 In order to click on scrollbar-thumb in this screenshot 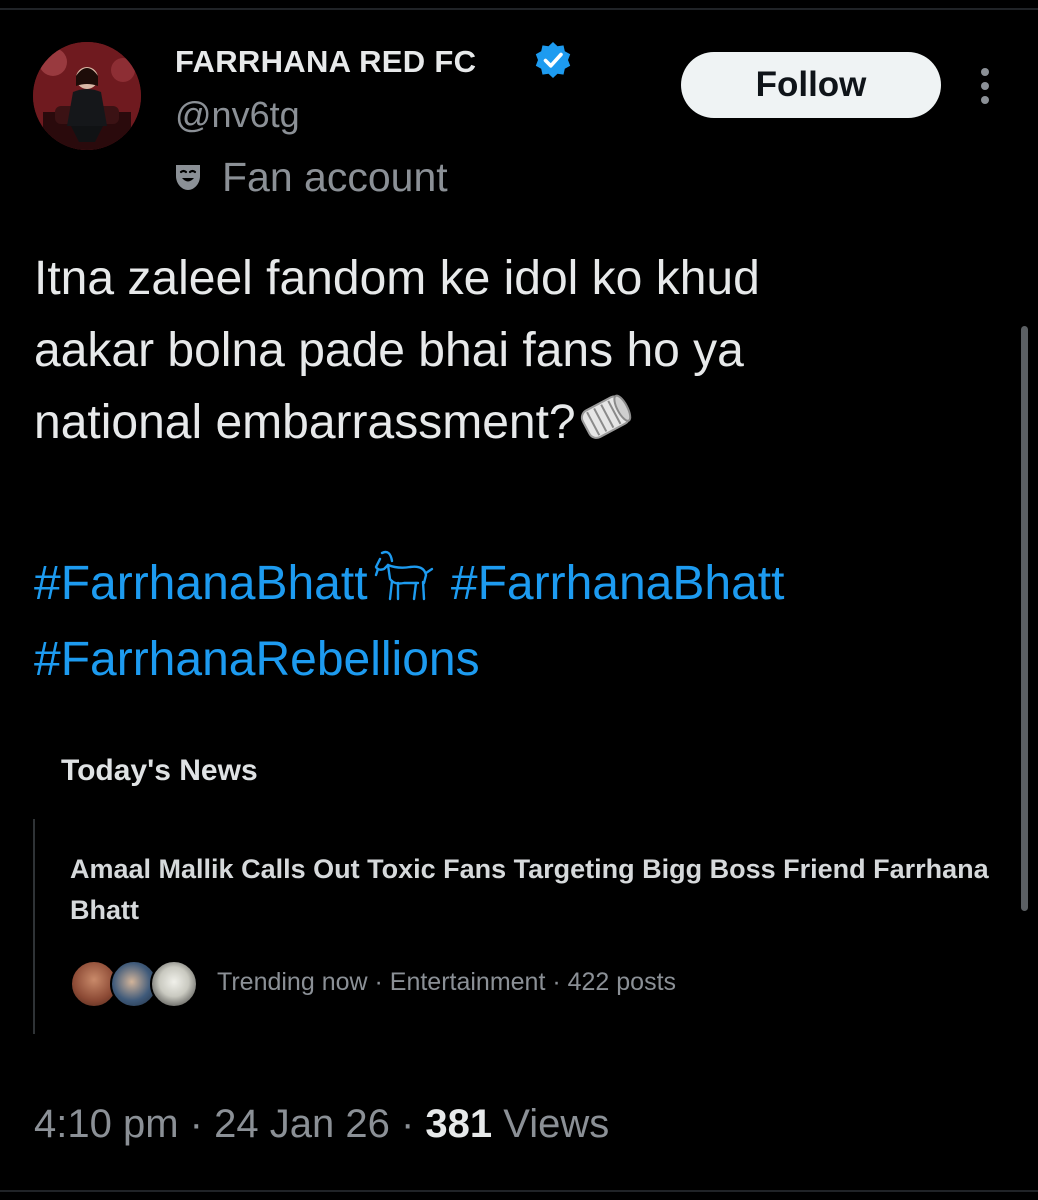, I will do `click(1024, 618)`.